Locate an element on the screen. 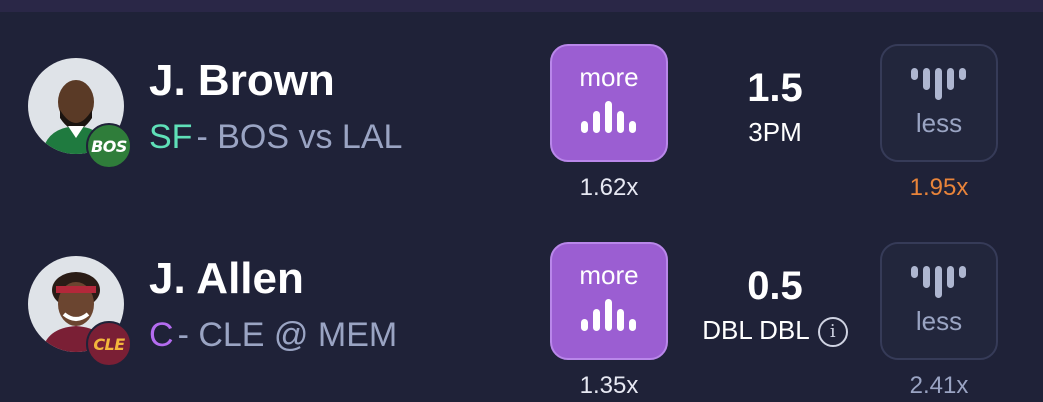 Image resolution: width=1043 pixels, height=402 pixels. player-position: SF is located at coordinates (171, 137).